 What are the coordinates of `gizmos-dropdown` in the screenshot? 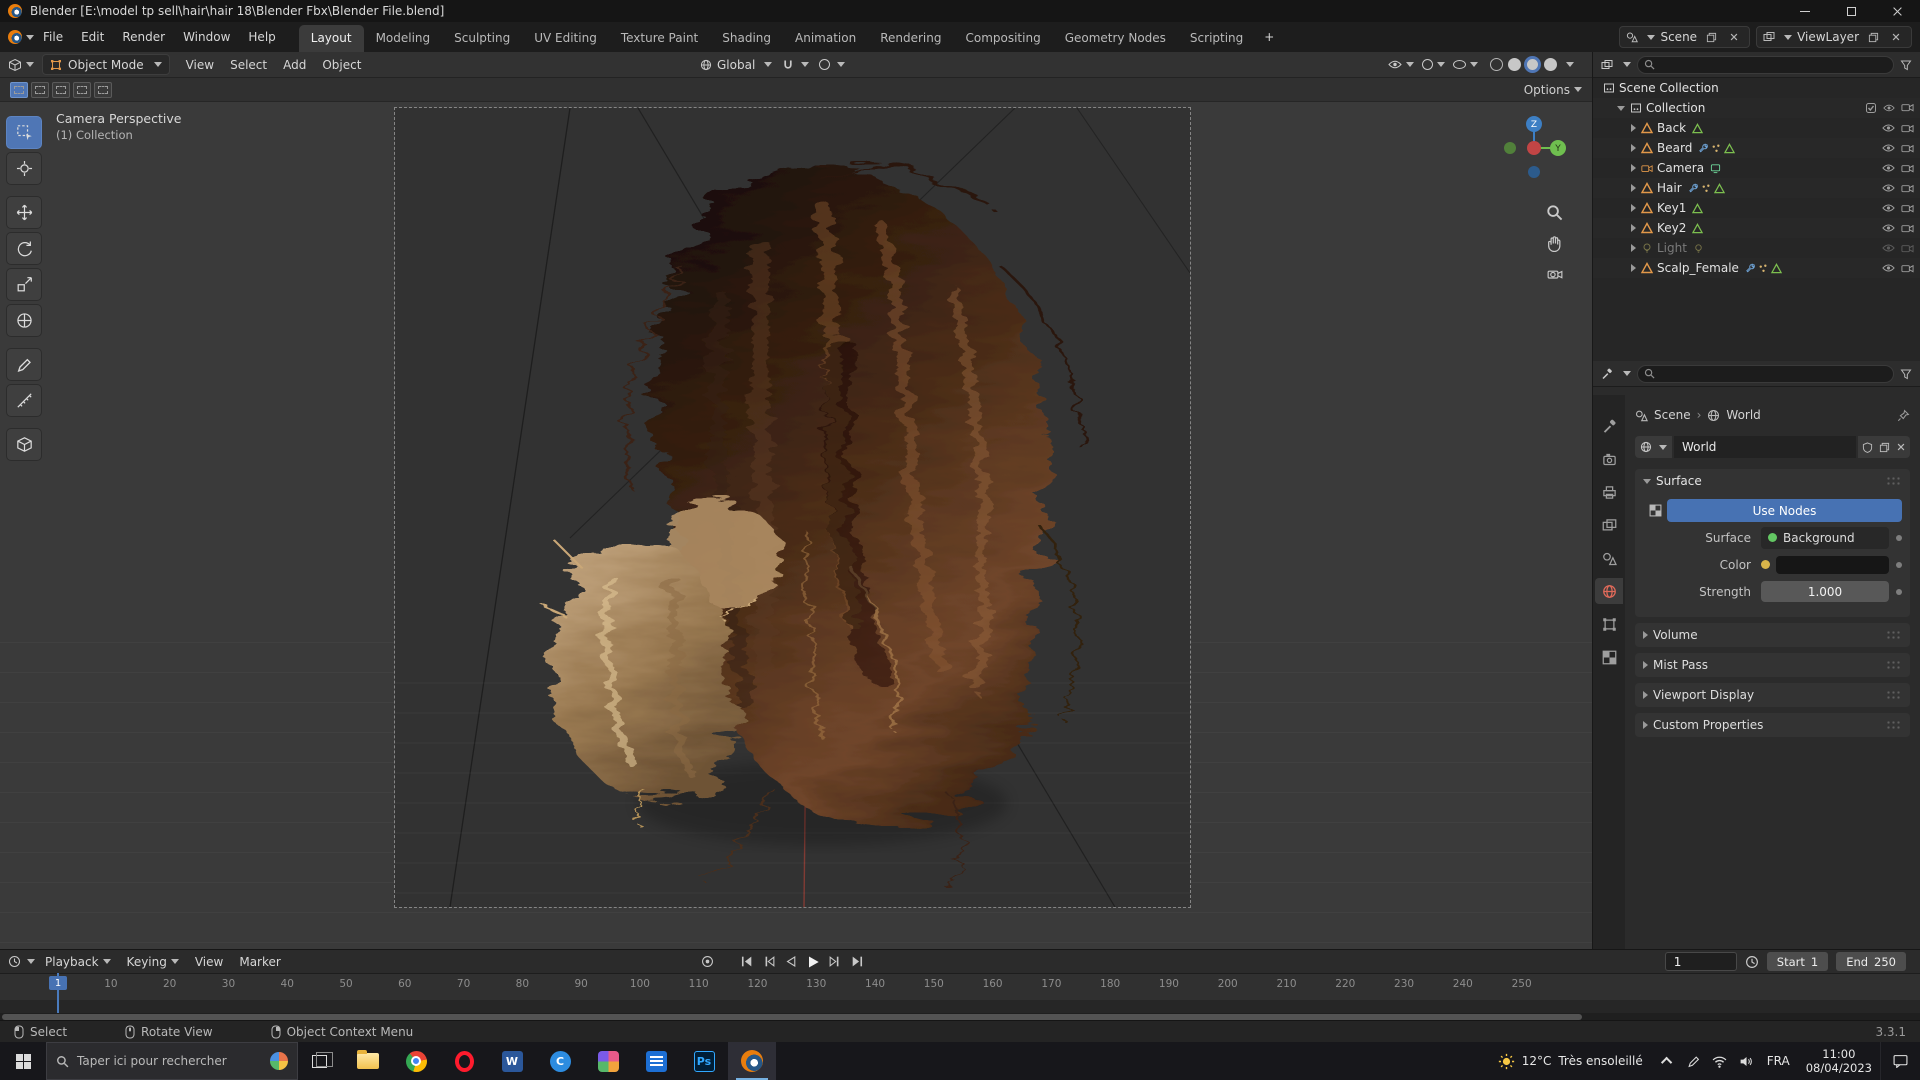 It's located at (1433, 64).